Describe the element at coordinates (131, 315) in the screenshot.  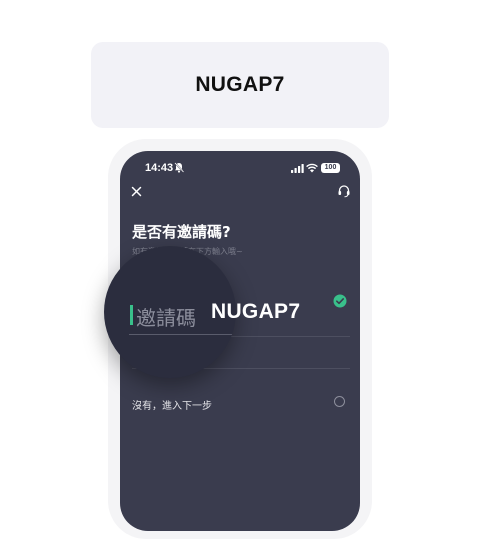
I see `text-cursor` at that location.